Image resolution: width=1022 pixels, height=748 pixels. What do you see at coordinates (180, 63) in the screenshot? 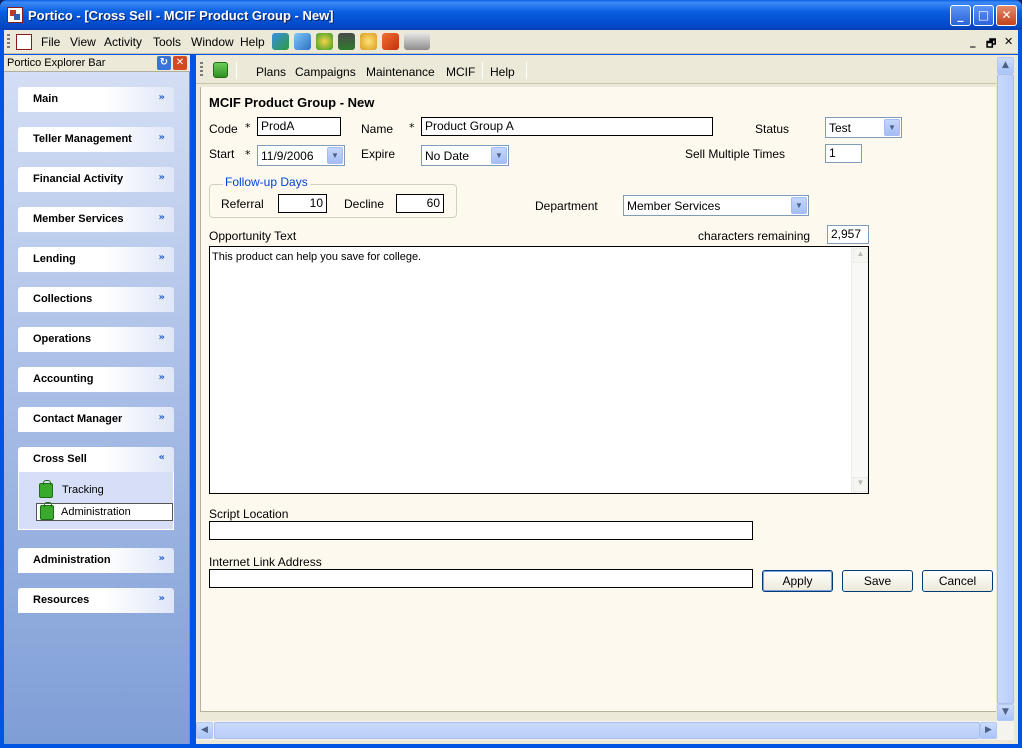
I see `close-explorer-button: ✕` at bounding box center [180, 63].